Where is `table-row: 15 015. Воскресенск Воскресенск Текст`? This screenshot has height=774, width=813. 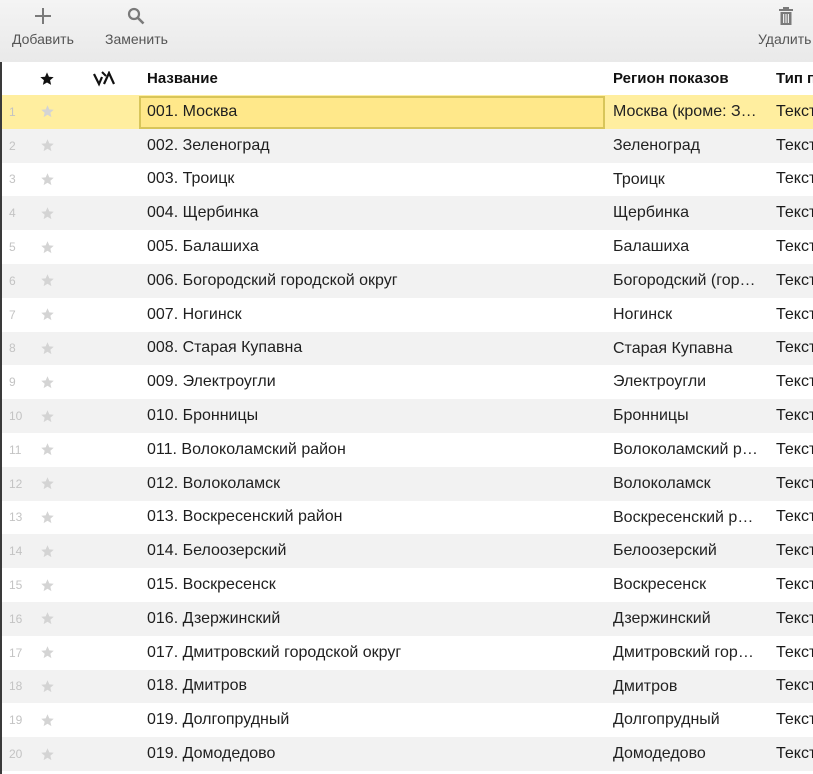 table-row: 15 015. Воскресенск Воскресенск Текст is located at coordinates (406, 585).